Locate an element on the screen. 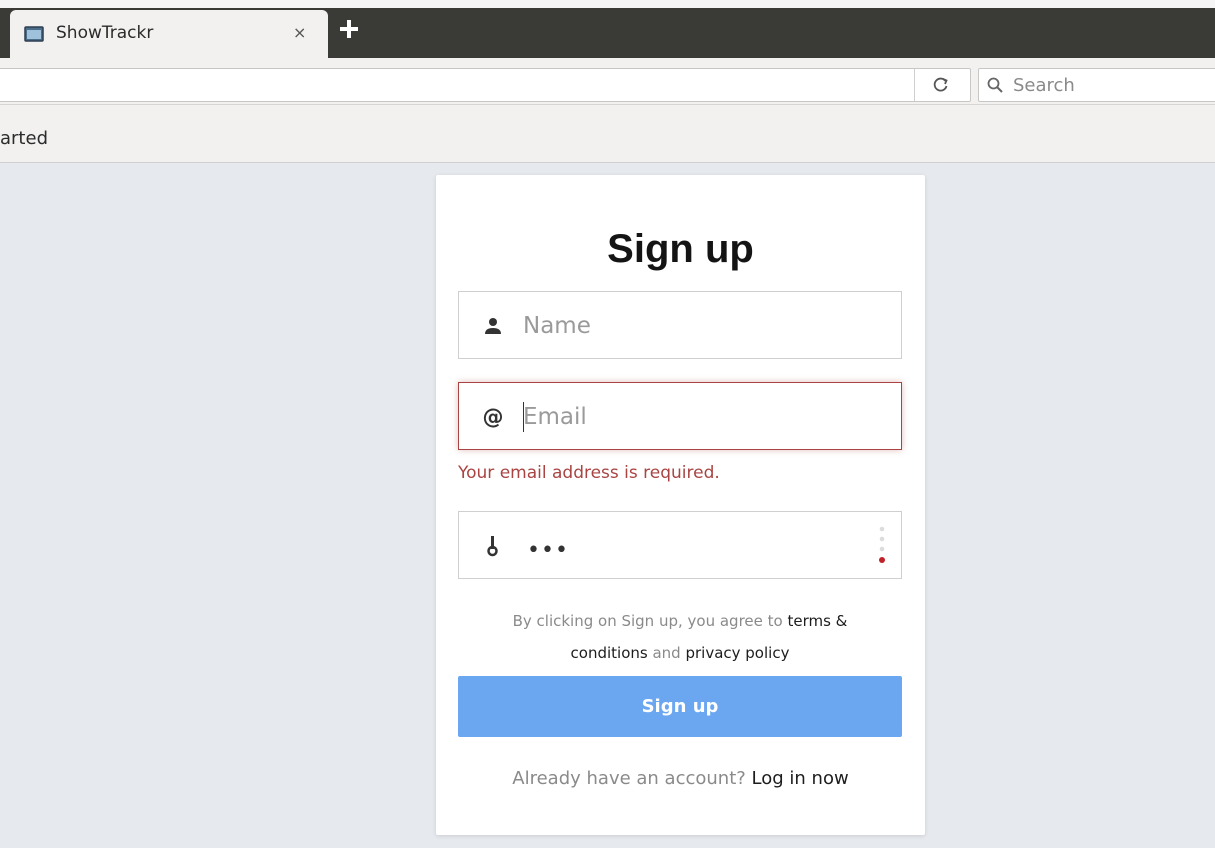 The width and height of the screenshot is (1215, 848). window-icon is located at coordinates (34, 34).